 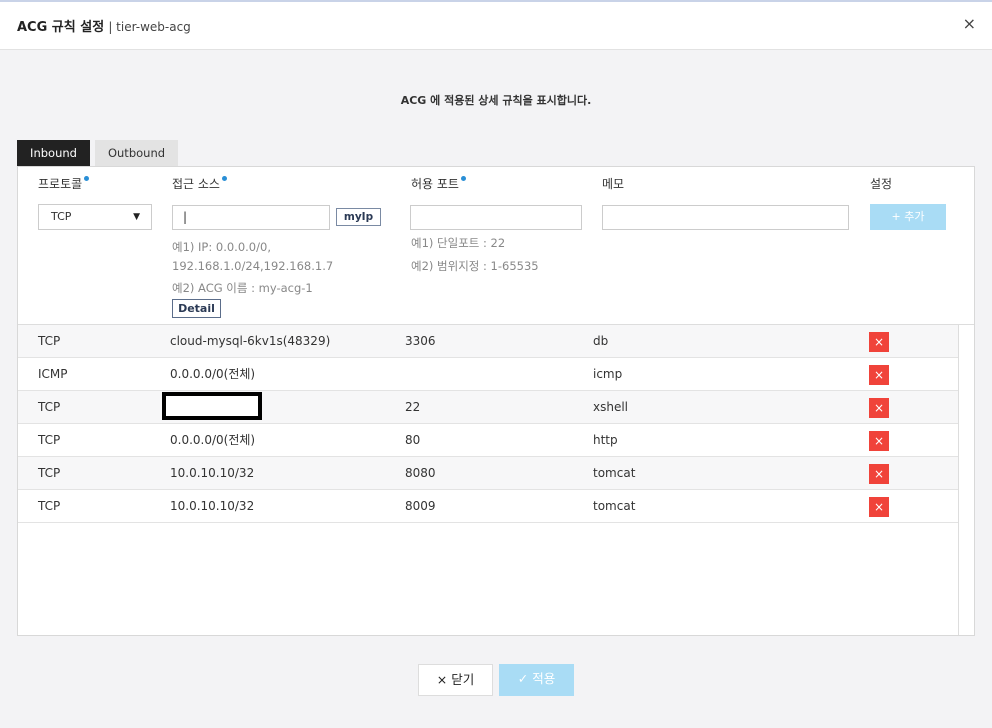 I want to click on table-row: TCP 22 xshell ×, so click(x=488, y=407).